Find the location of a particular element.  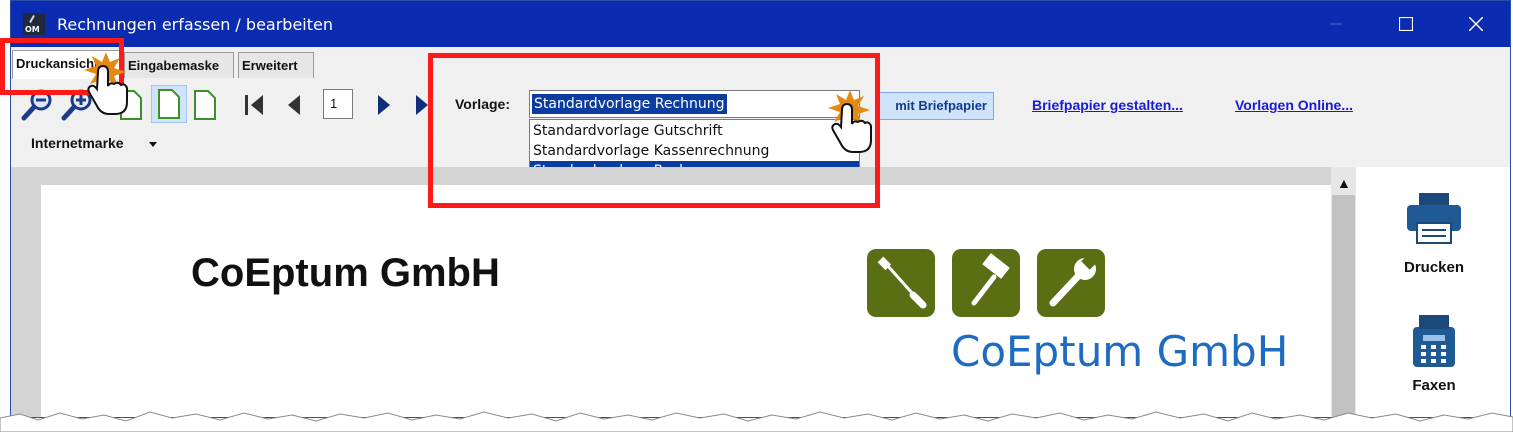

previous-page-icon is located at coordinates (294, 105).